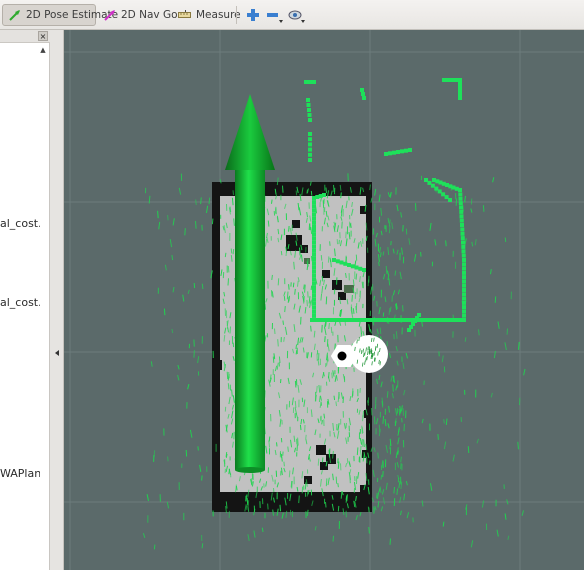 Image resolution: width=584 pixels, height=570 pixels. I want to click on scroll-up-arrow-icon: ▲, so click(43, 50).